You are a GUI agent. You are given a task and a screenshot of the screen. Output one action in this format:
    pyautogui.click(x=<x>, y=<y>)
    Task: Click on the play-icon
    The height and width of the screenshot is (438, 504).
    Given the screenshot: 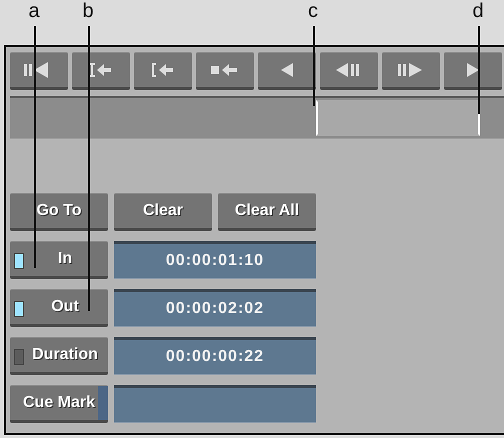 What is the action you would take?
    pyautogui.click(x=473, y=70)
    